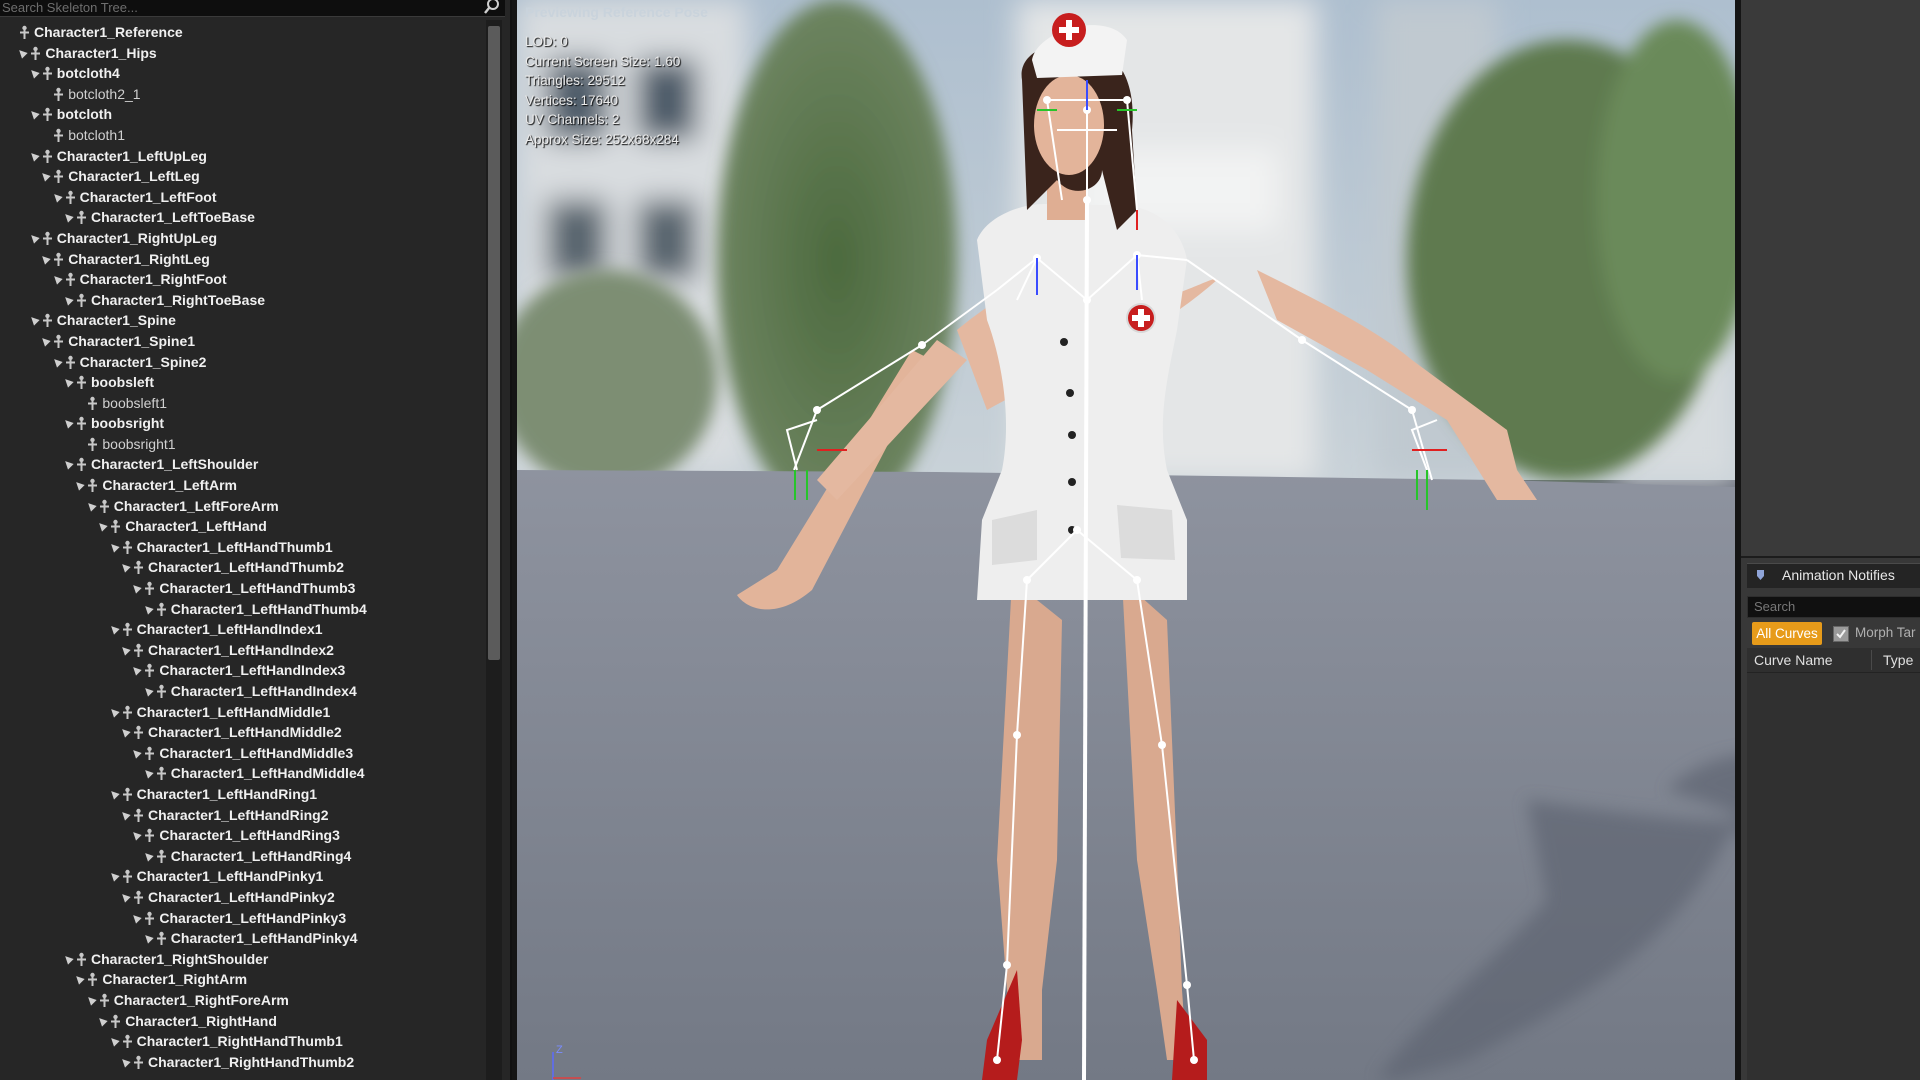  I want to click on search-icon, so click(492, 7).